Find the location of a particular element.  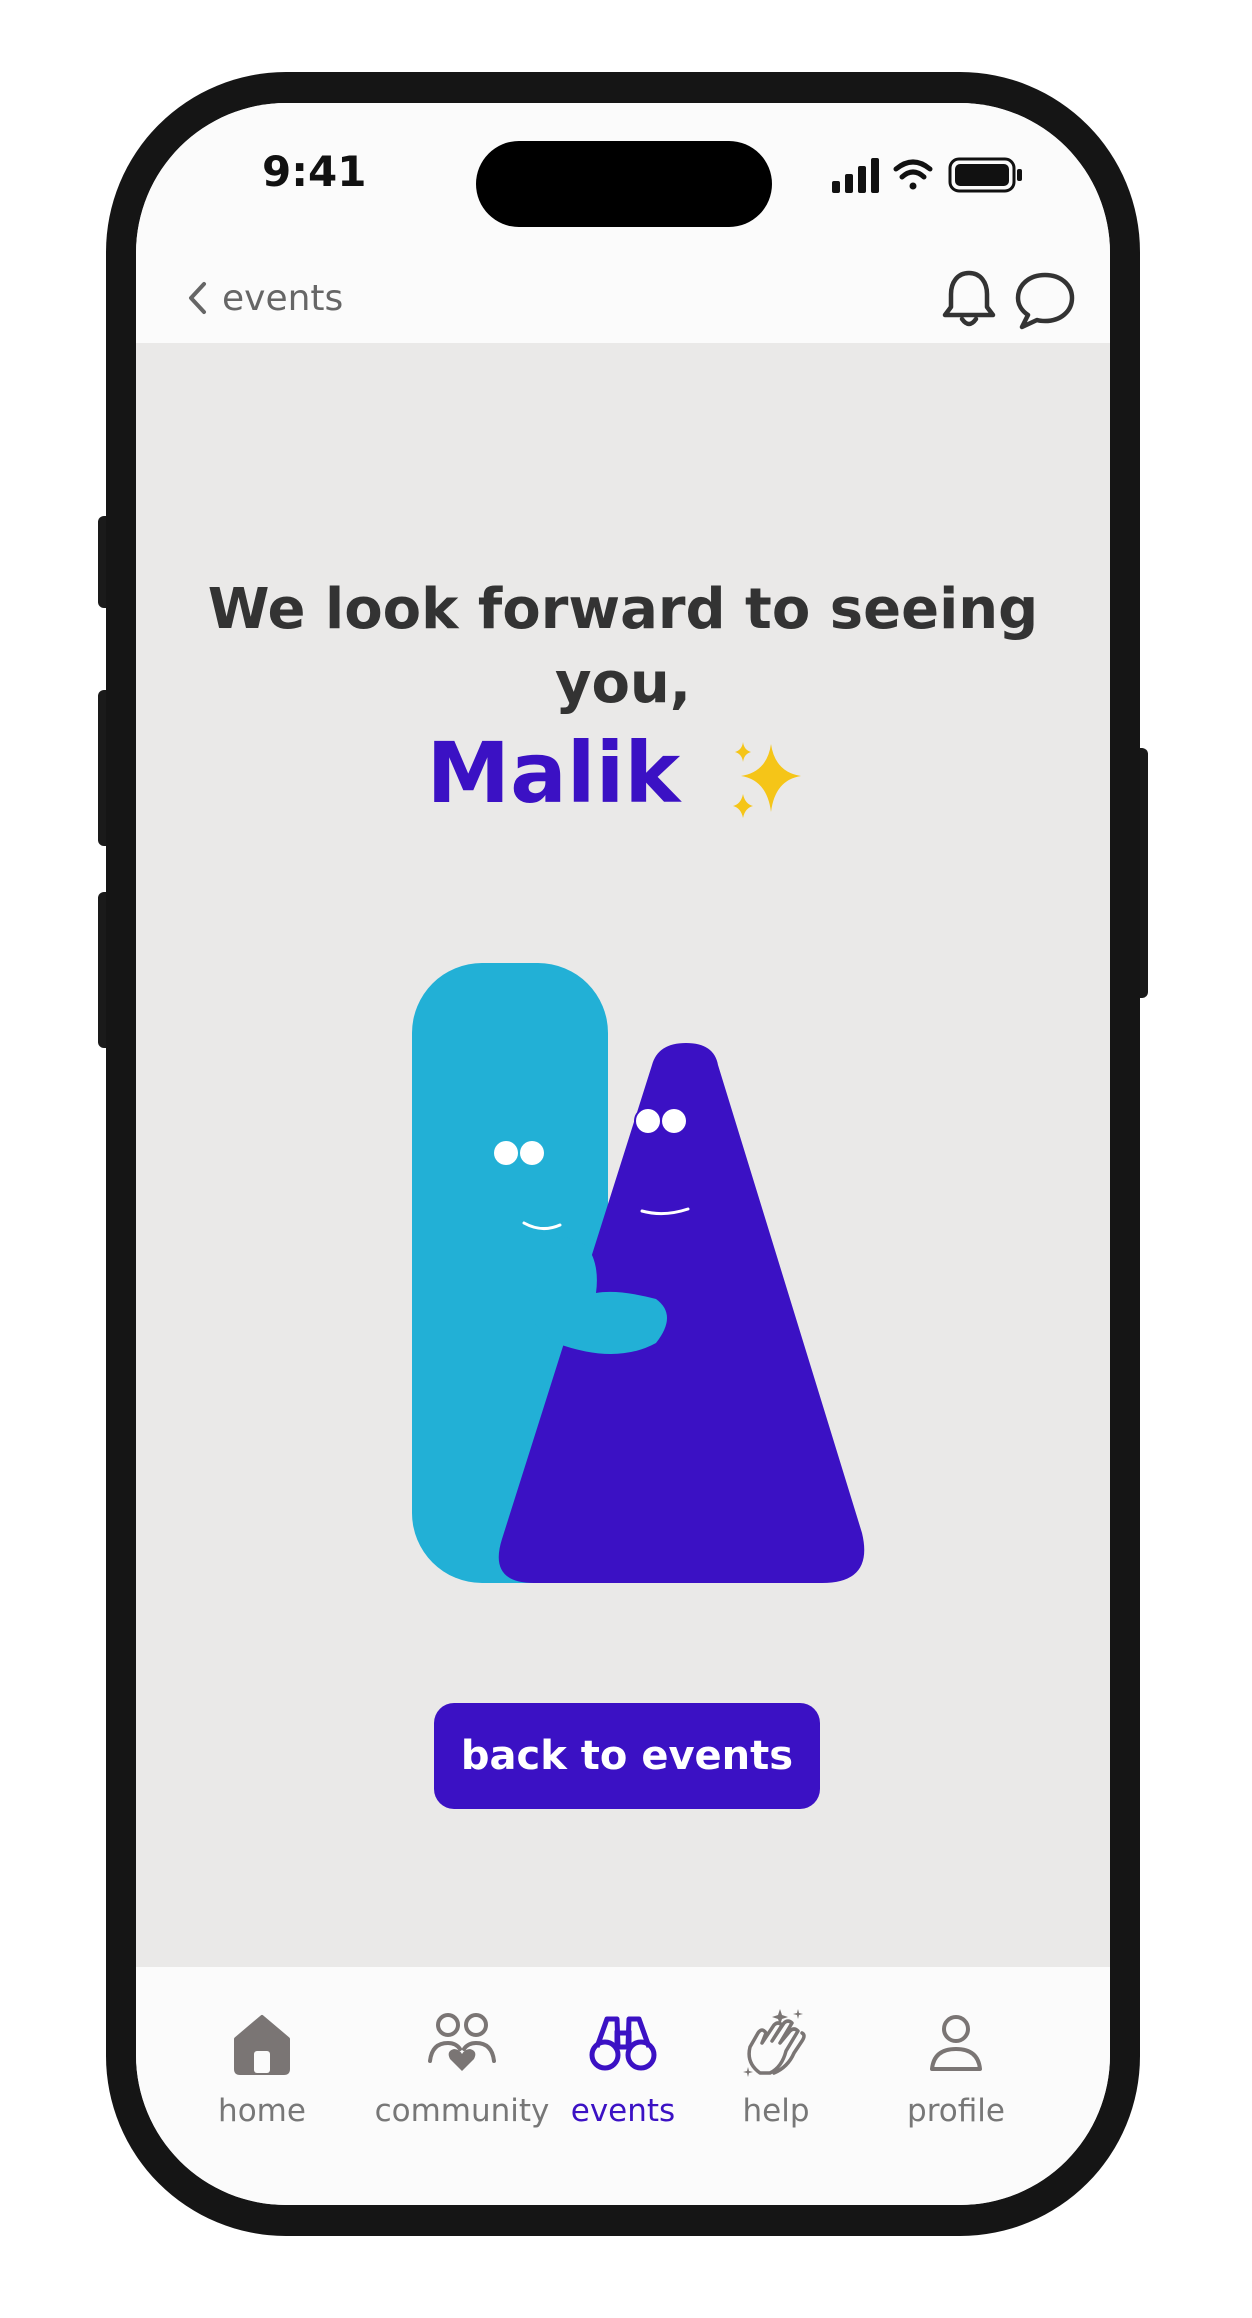

back-to-events-button: back to events is located at coordinates (627, 1756).